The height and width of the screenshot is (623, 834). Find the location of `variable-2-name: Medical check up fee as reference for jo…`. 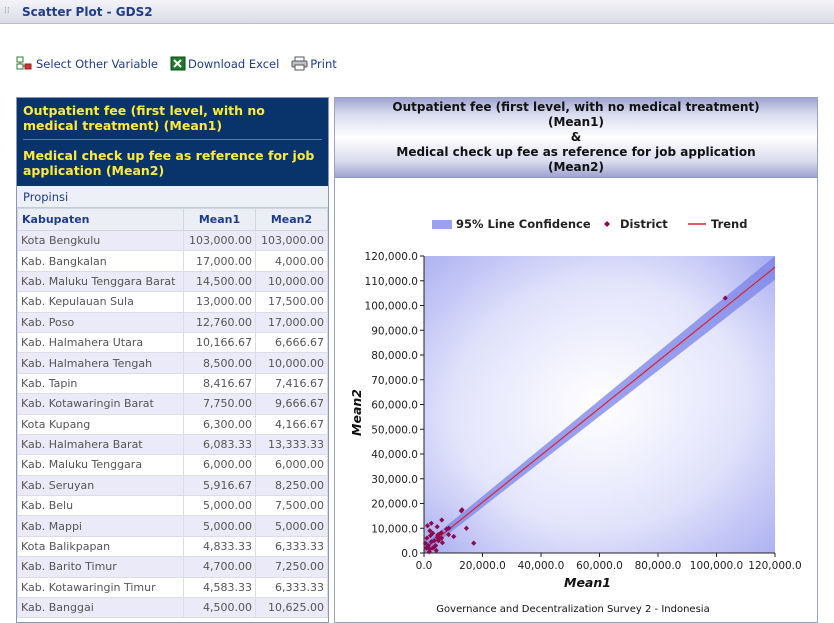

variable-2-name: Medical check up fee as reference for jo… is located at coordinates (169, 163).